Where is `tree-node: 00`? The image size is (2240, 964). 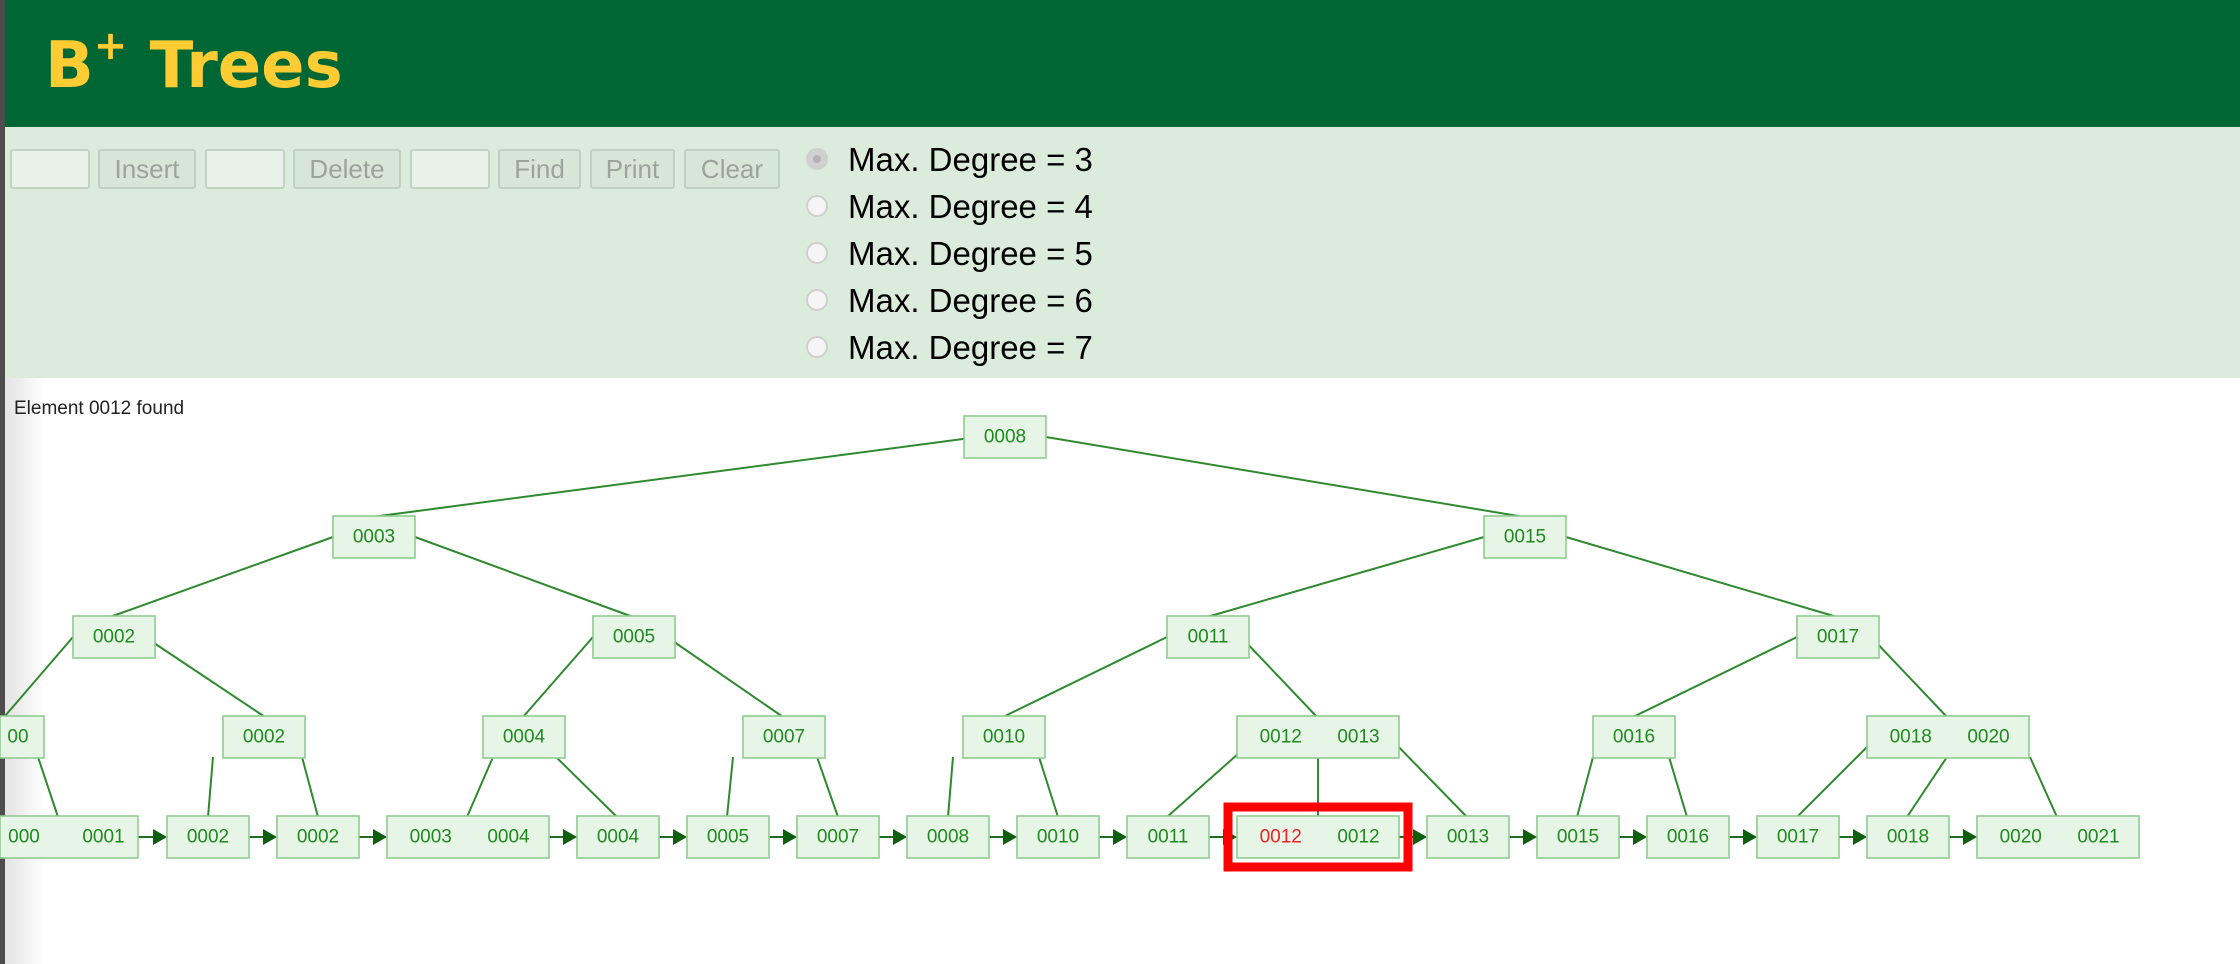
tree-node: 00 is located at coordinates (22, 737).